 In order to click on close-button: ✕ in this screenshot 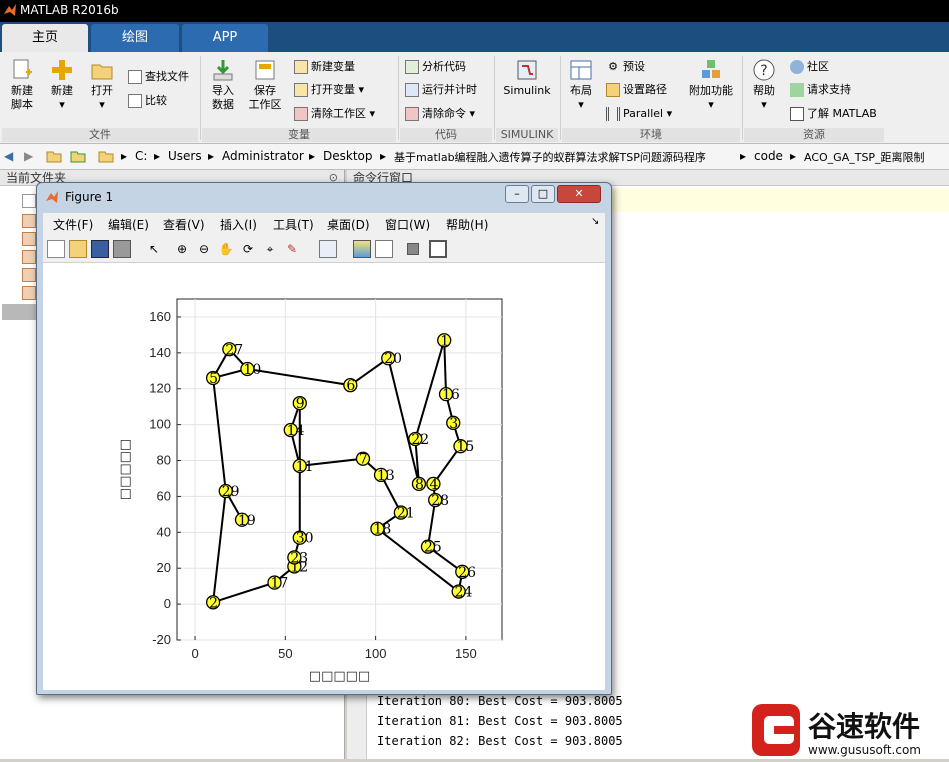, I will do `click(579, 194)`.